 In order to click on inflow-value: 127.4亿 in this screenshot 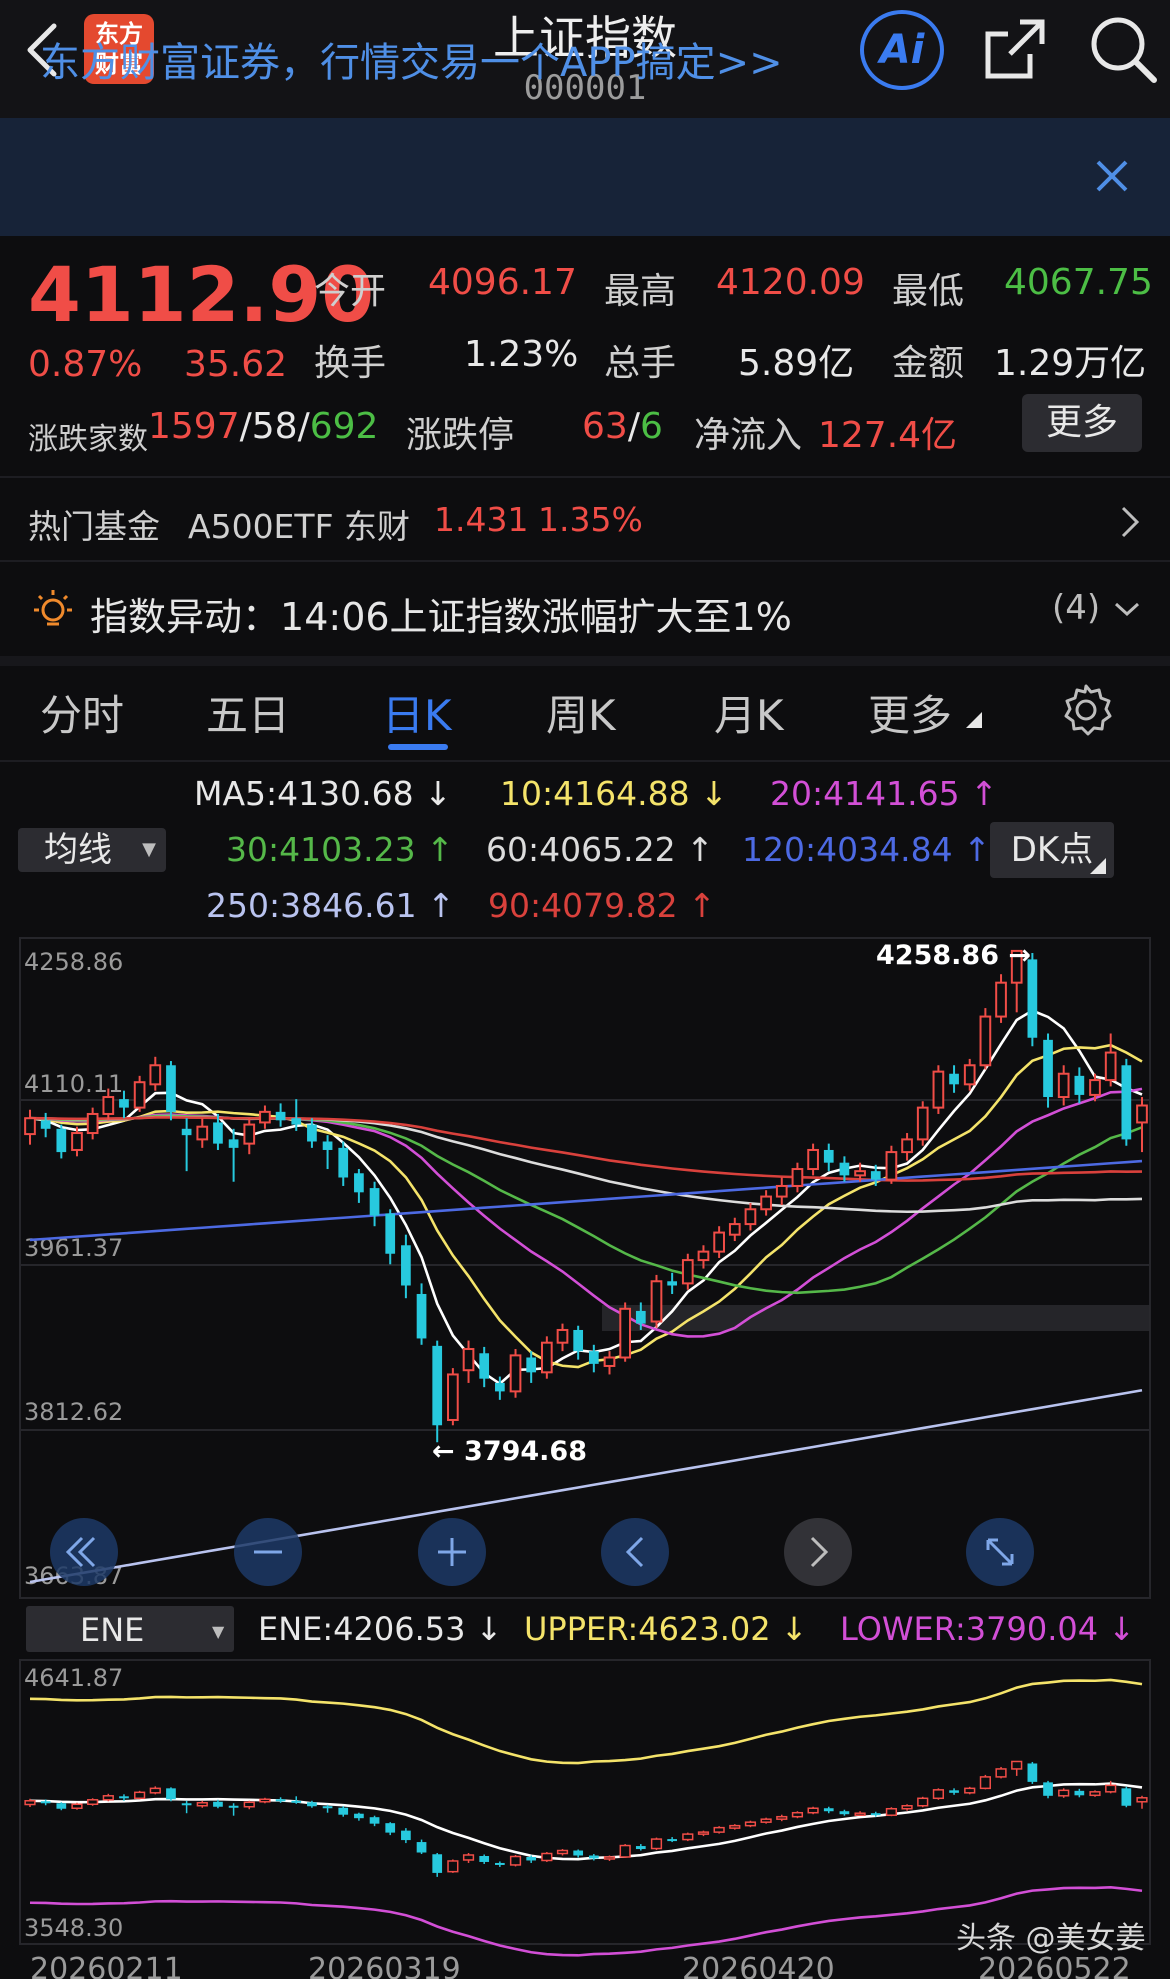, I will do `click(888, 435)`.